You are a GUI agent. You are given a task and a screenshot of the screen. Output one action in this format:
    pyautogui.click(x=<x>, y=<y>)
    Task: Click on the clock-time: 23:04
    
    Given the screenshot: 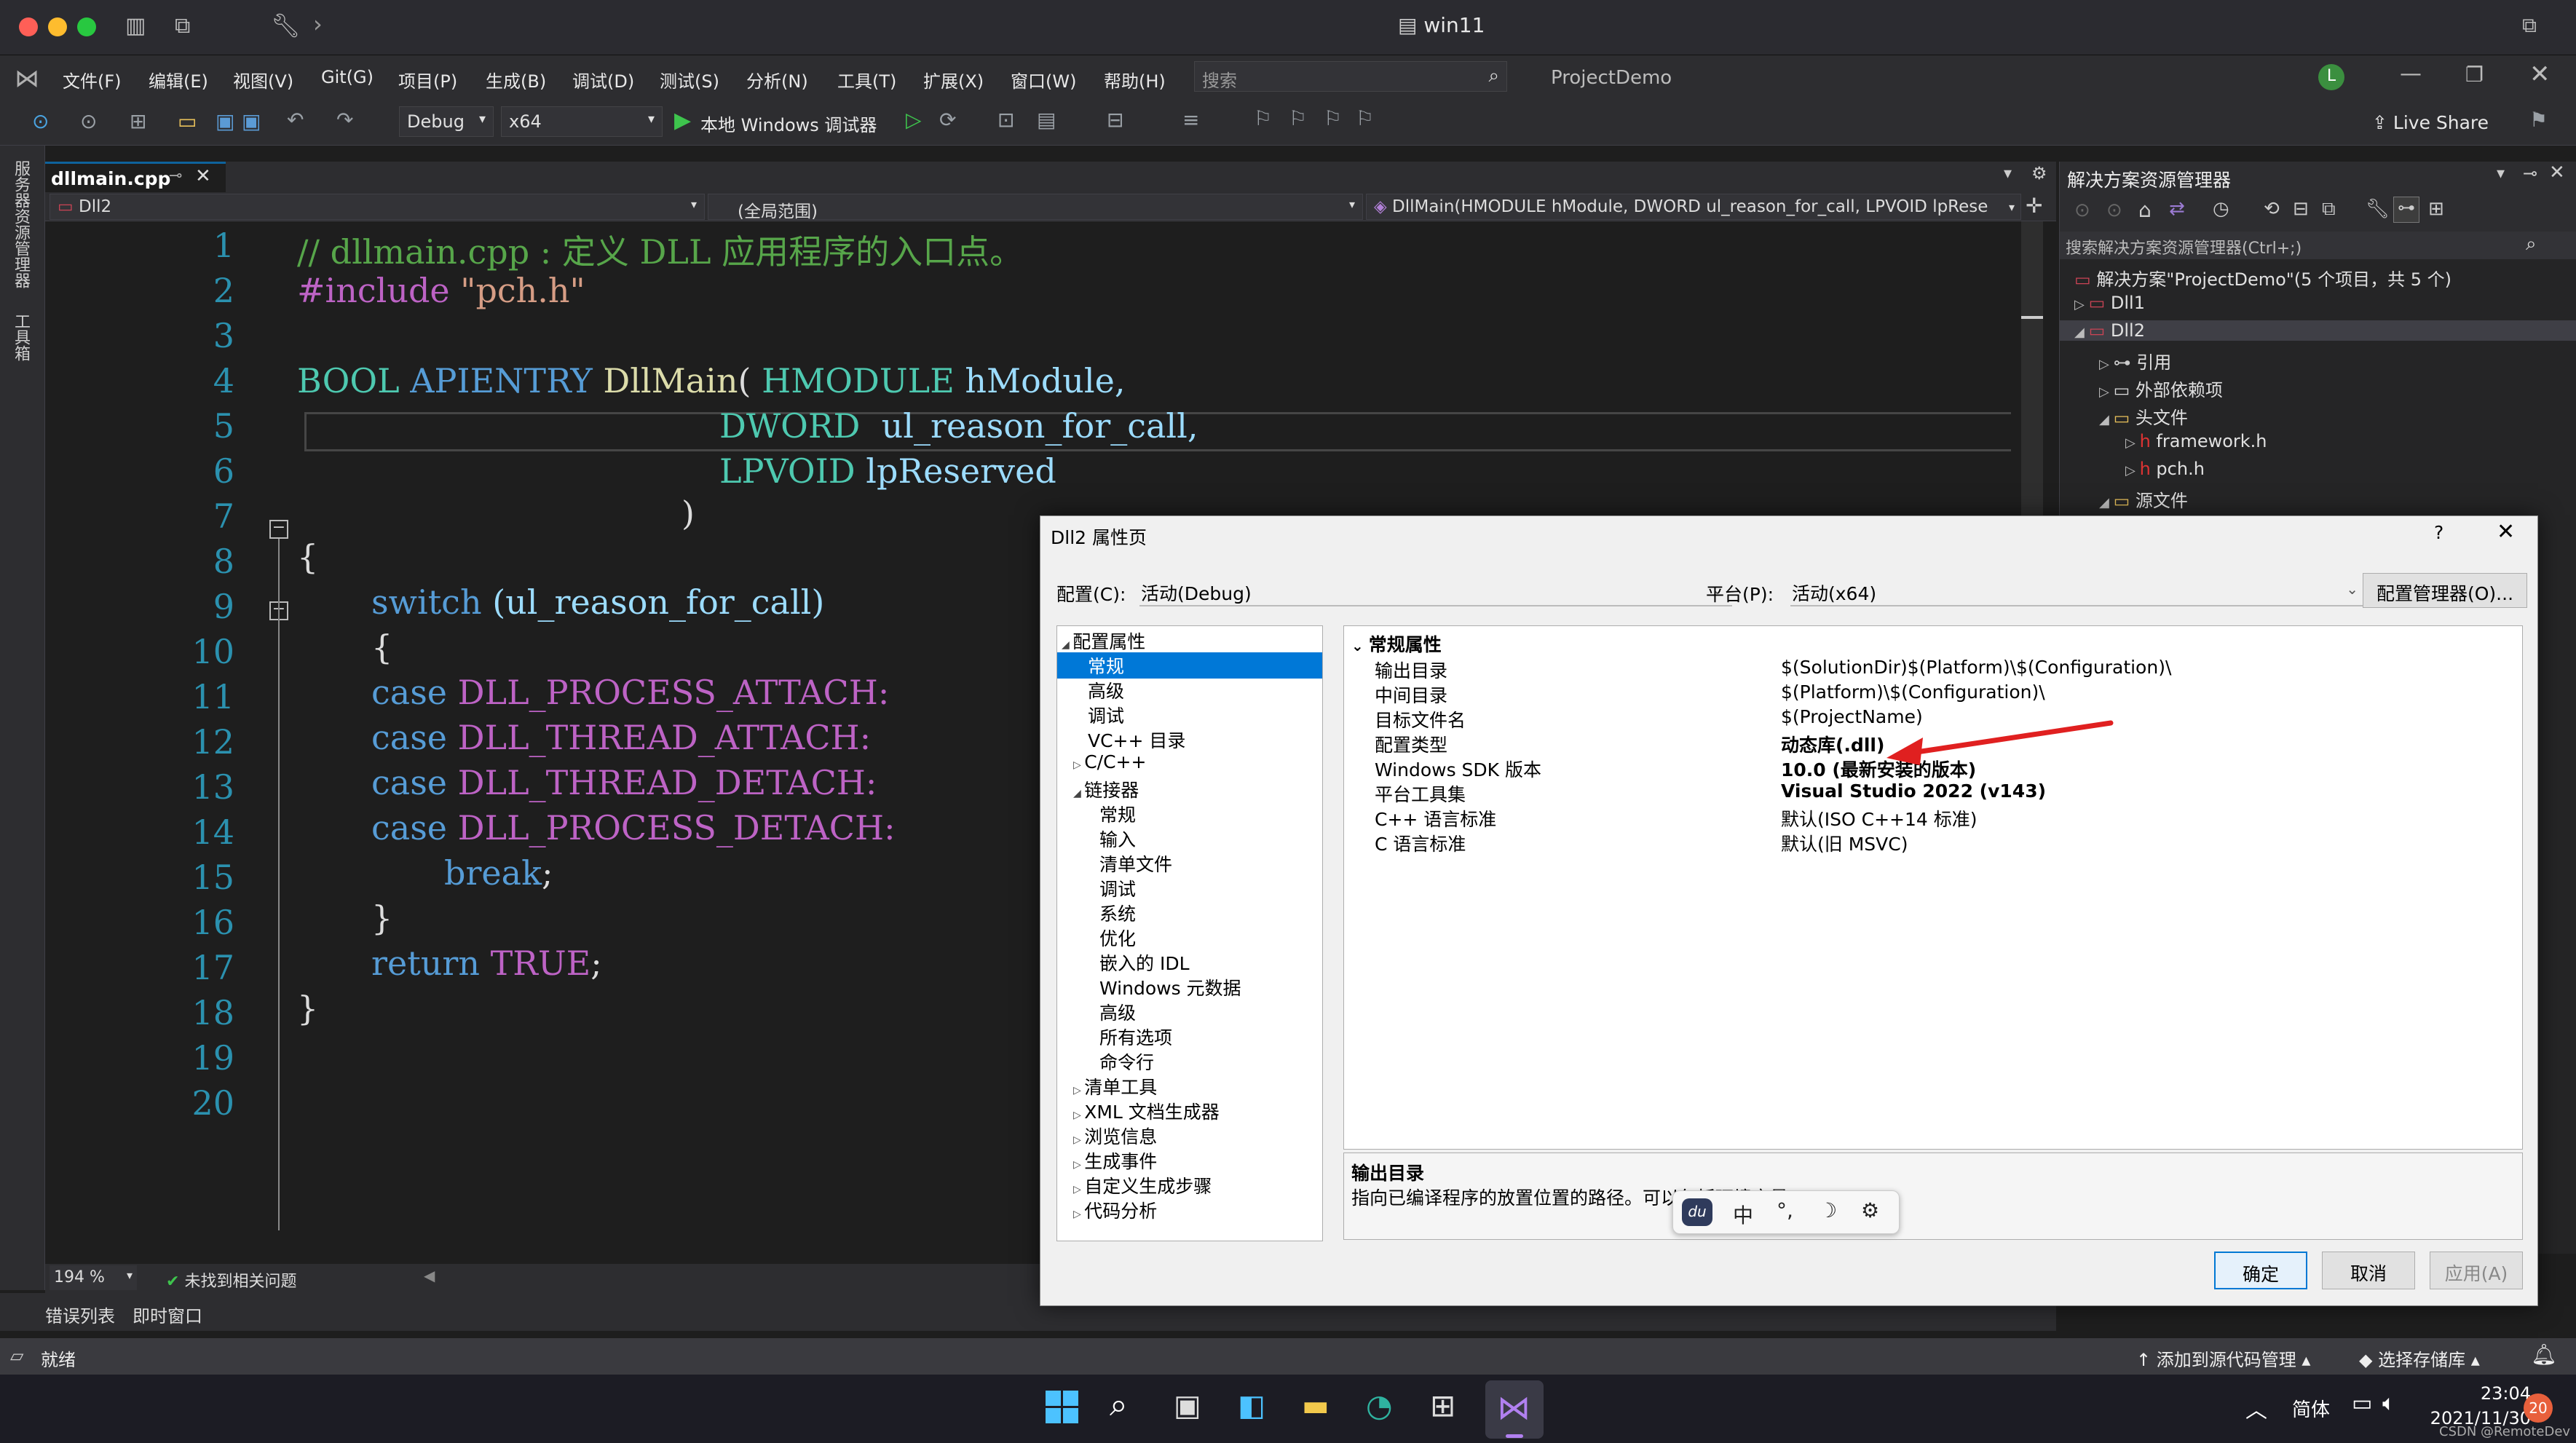 What is the action you would take?
    pyautogui.click(x=2488, y=1393)
    